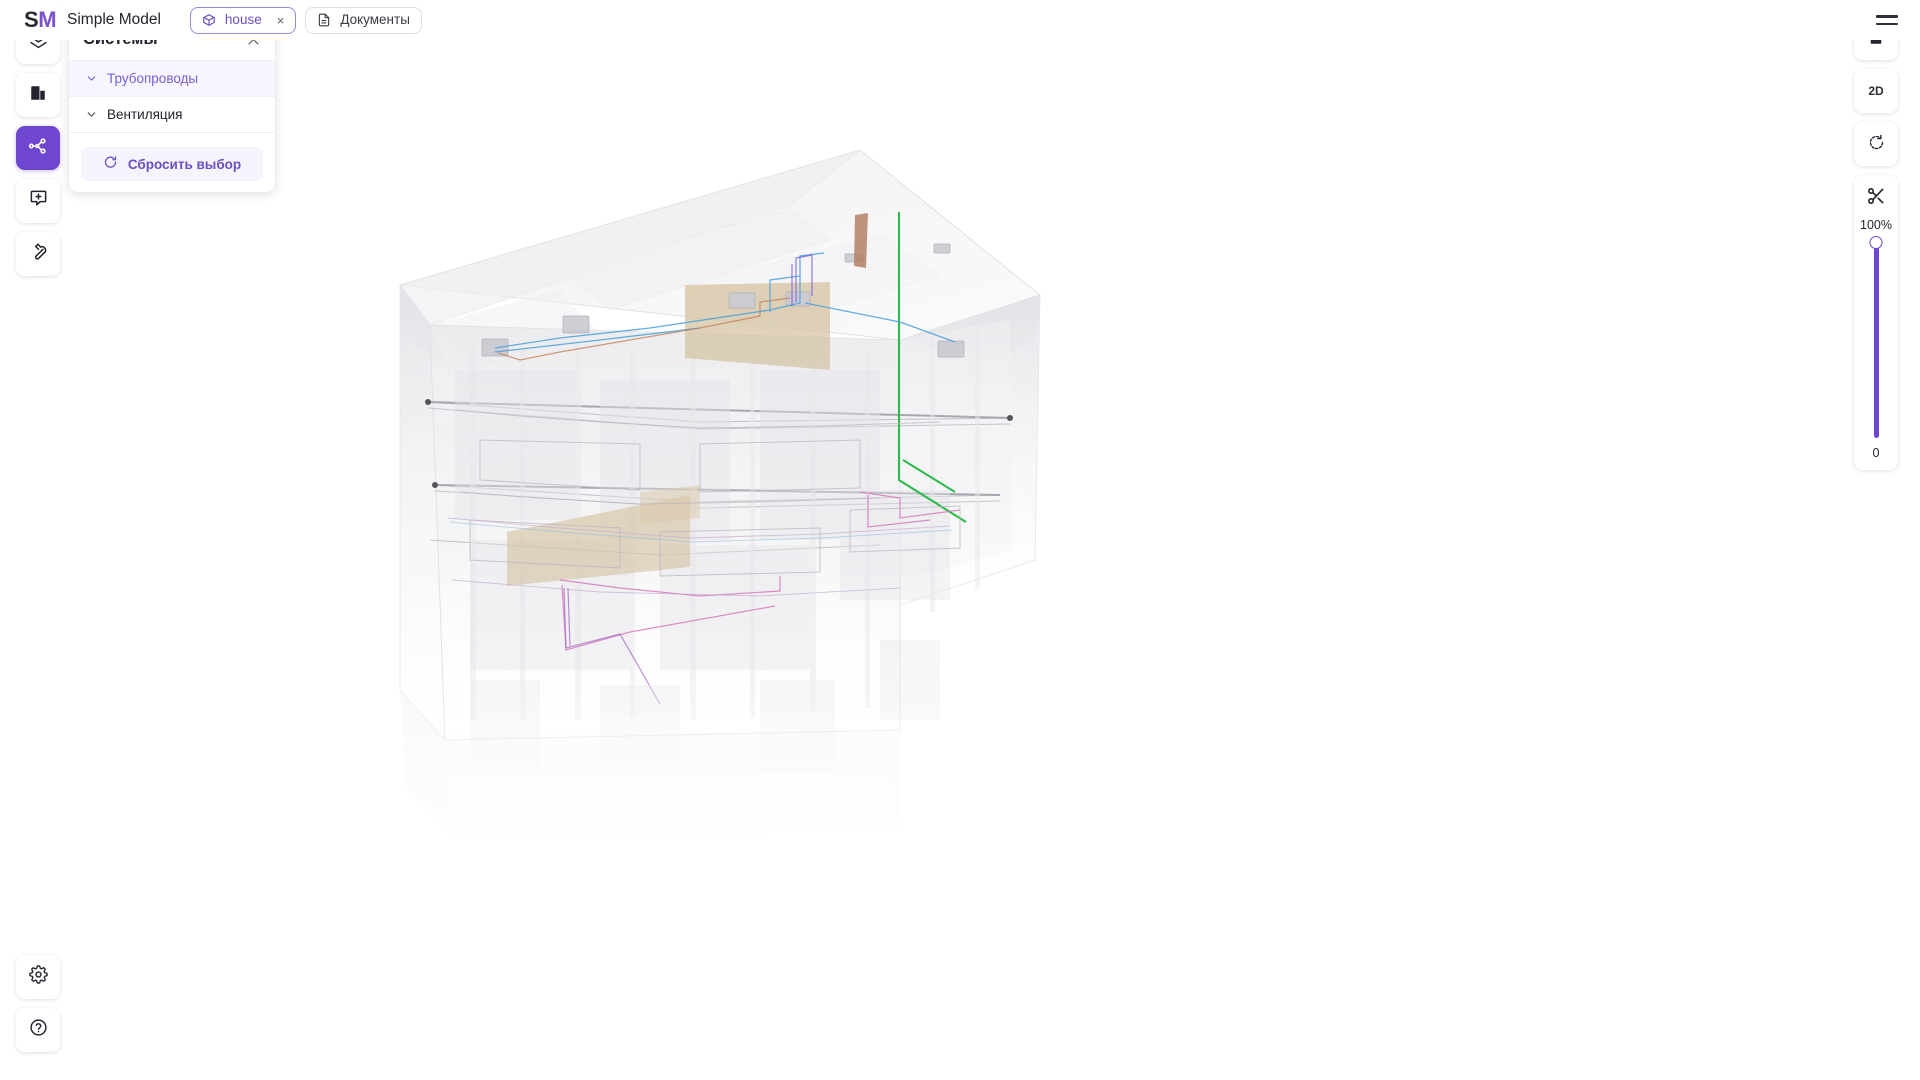 This screenshot has height=1080, width=1920. What do you see at coordinates (209, 20) in the screenshot?
I see `box-model-icon` at bounding box center [209, 20].